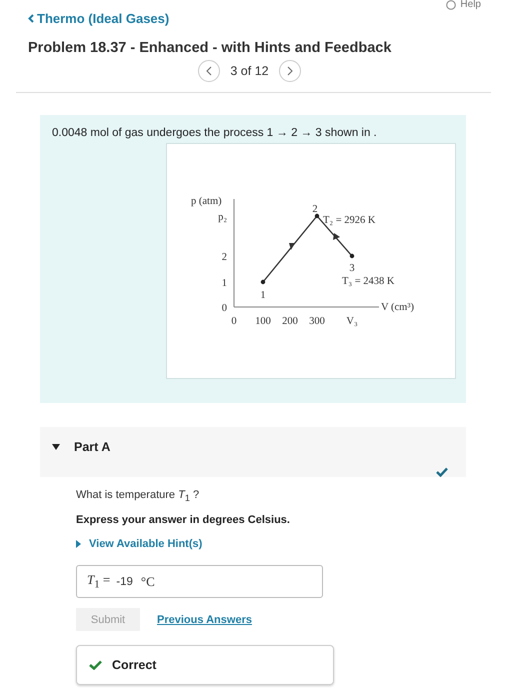  I want to click on previous-button, so click(209, 71).